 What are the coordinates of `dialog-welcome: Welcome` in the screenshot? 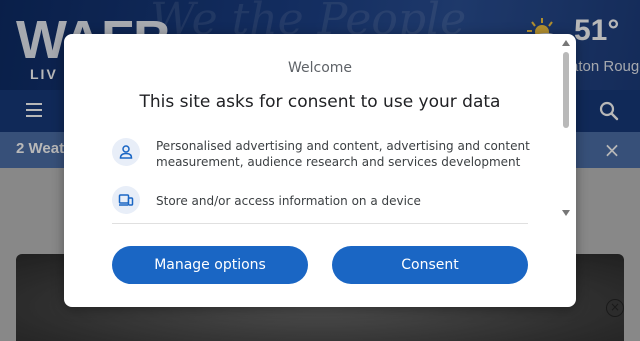 It's located at (320, 68).